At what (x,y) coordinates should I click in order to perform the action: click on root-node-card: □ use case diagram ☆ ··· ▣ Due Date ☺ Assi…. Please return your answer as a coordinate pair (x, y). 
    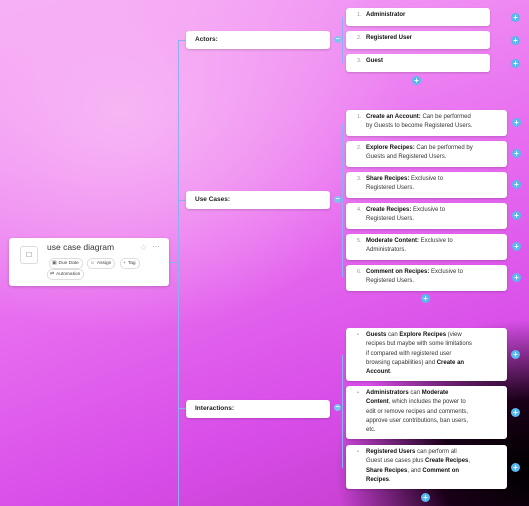
    Looking at the image, I should click on (89, 262).